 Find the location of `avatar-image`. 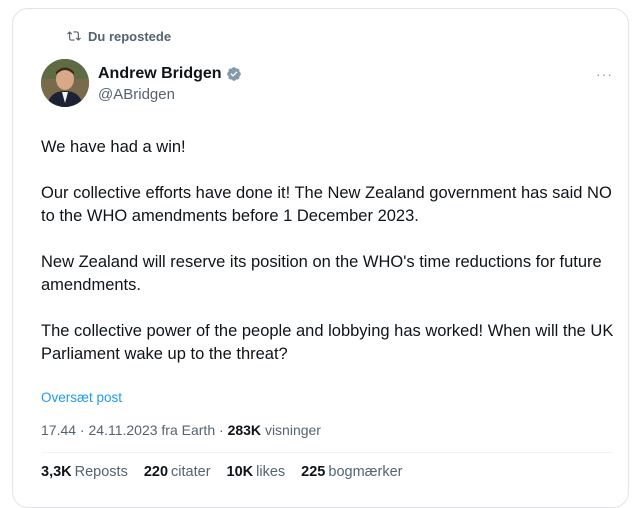

avatar-image is located at coordinates (65, 83).